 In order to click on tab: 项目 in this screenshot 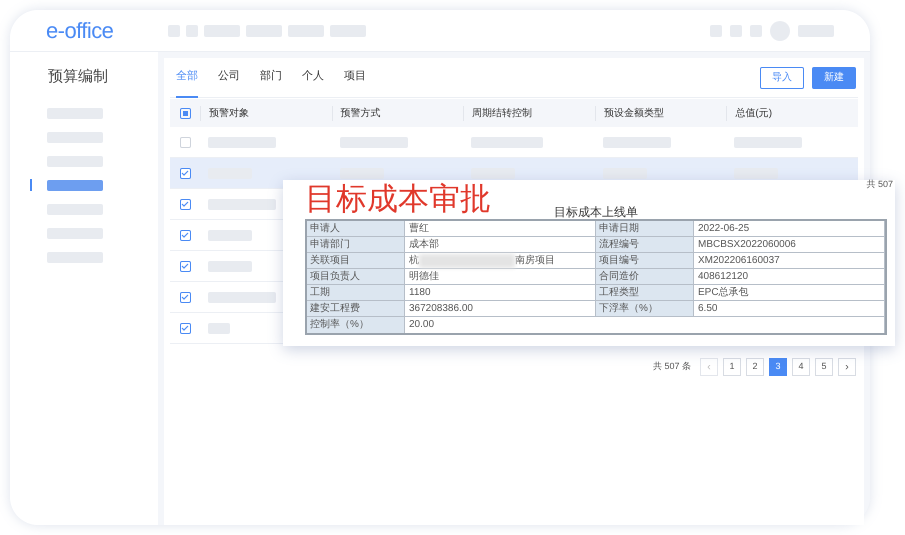, I will do `click(355, 78)`.